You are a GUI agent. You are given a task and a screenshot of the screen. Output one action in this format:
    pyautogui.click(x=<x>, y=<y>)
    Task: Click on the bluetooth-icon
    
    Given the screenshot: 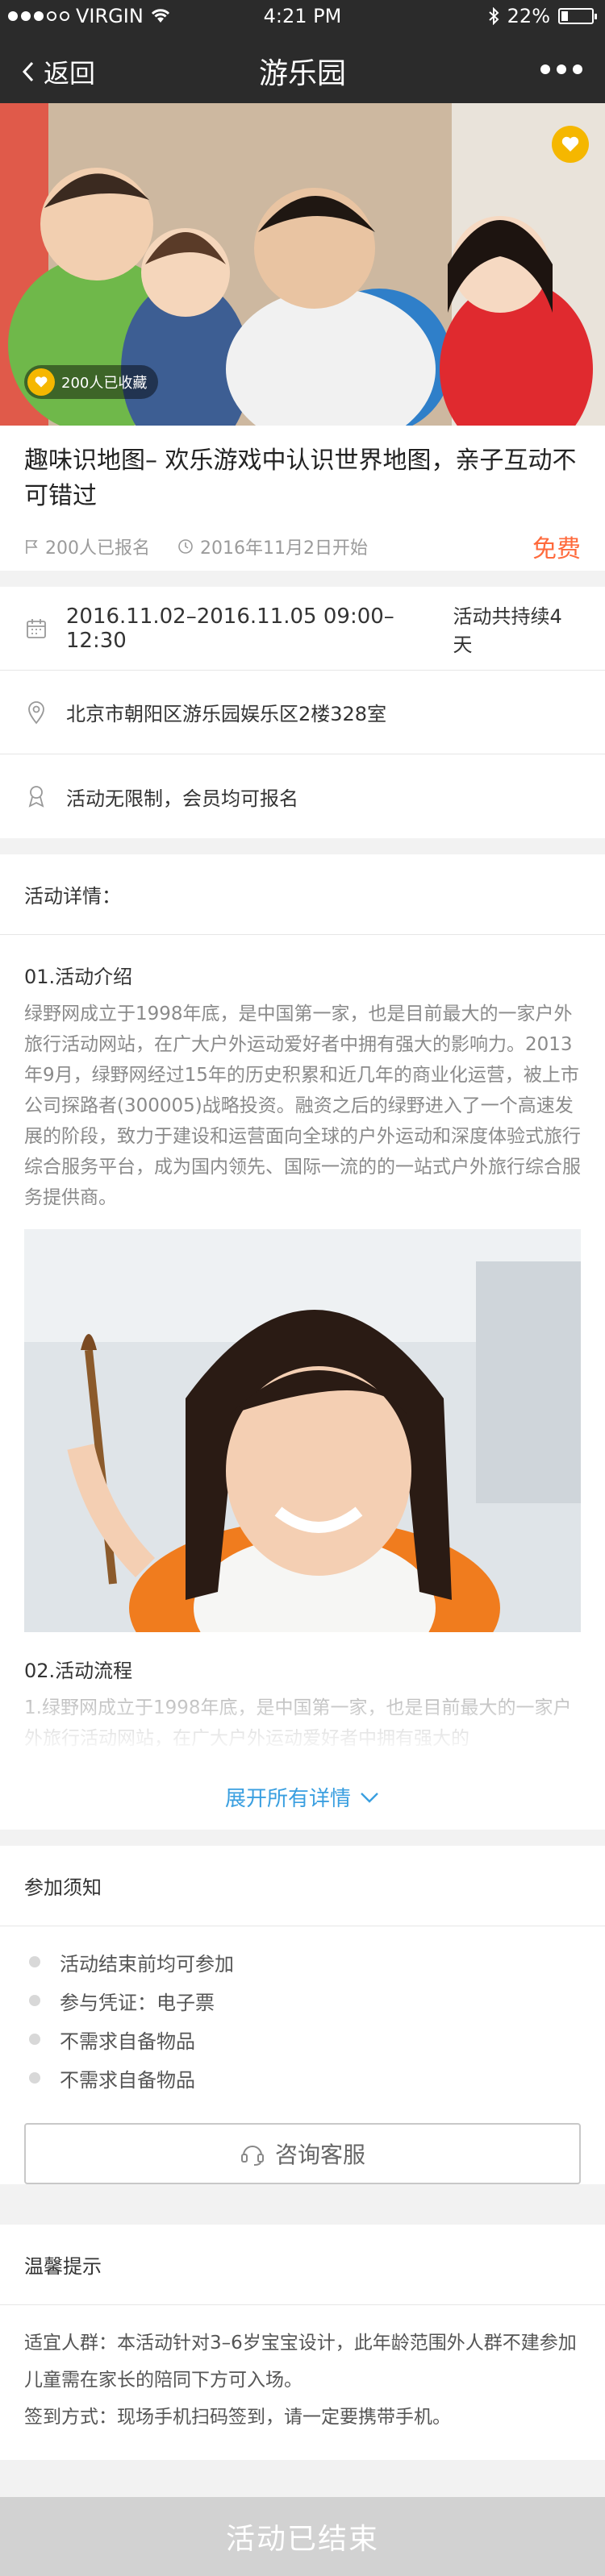 What is the action you would take?
    pyautogui.click(x=494, y=16)
    